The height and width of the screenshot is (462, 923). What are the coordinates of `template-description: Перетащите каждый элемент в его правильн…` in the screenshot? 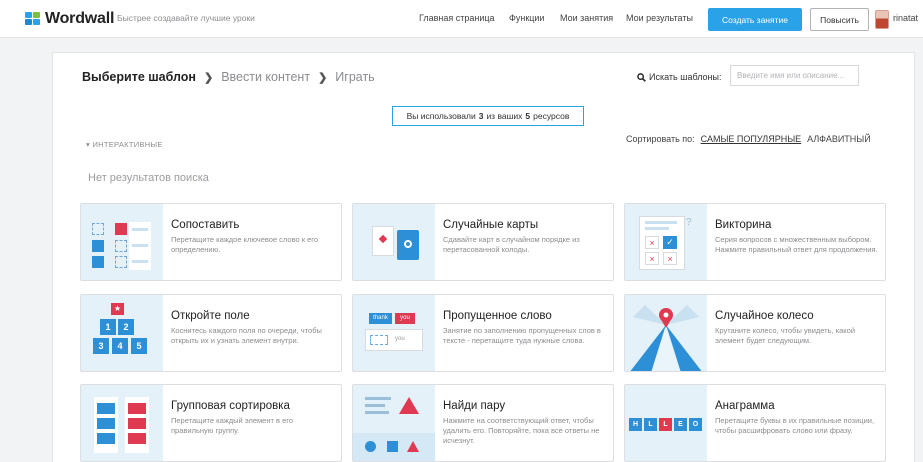 It's located at (232, 425).